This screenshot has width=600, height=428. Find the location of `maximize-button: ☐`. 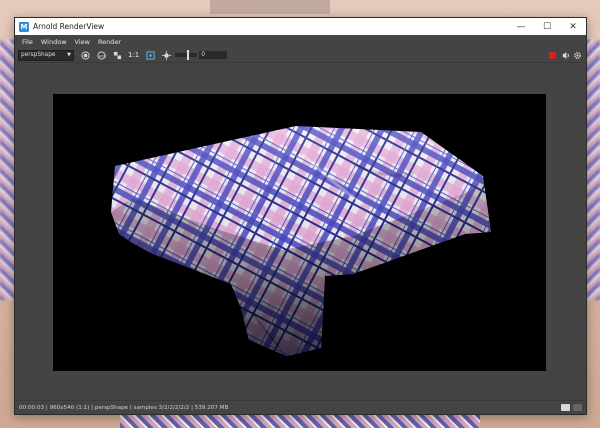

maximize-button: ☐ is located at coordinates (547, 26).